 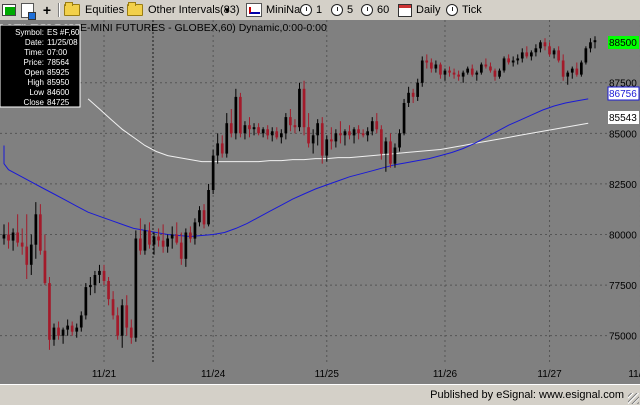 I want to click on cursor-info-label: Time:, so click(x=34, y=52).